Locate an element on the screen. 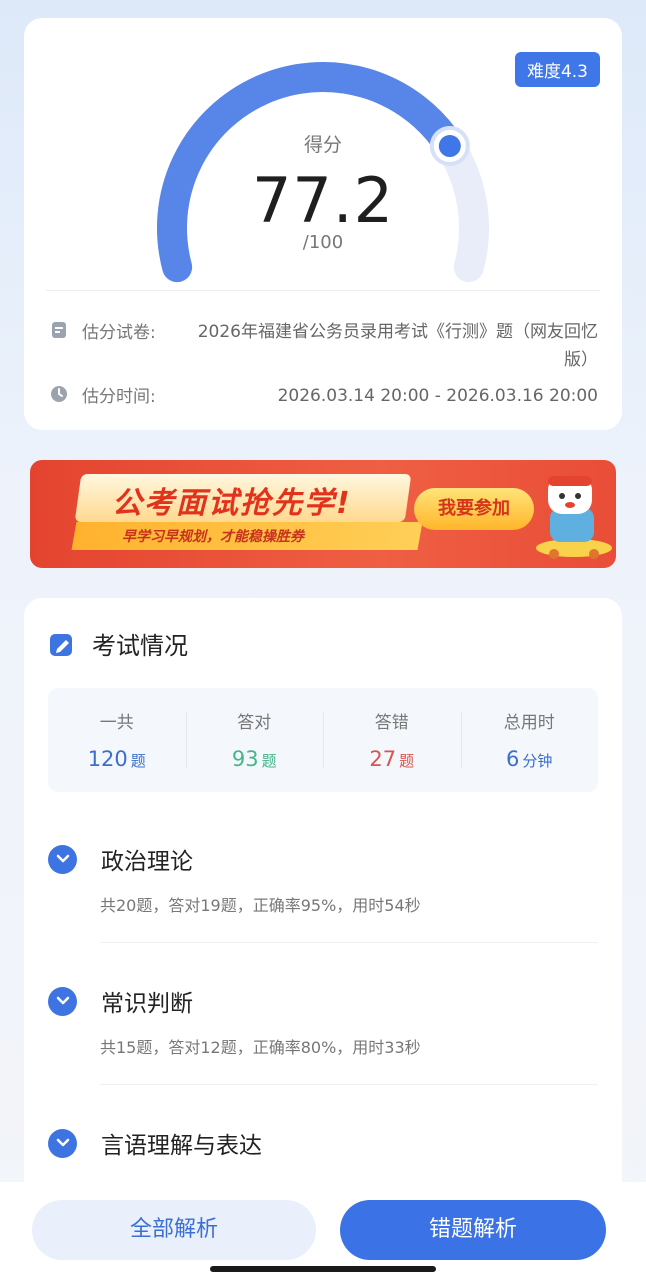 This screenshot has width=646, height=1280. exam-section-title: 考试情况 is located at coordinates (140, 646).